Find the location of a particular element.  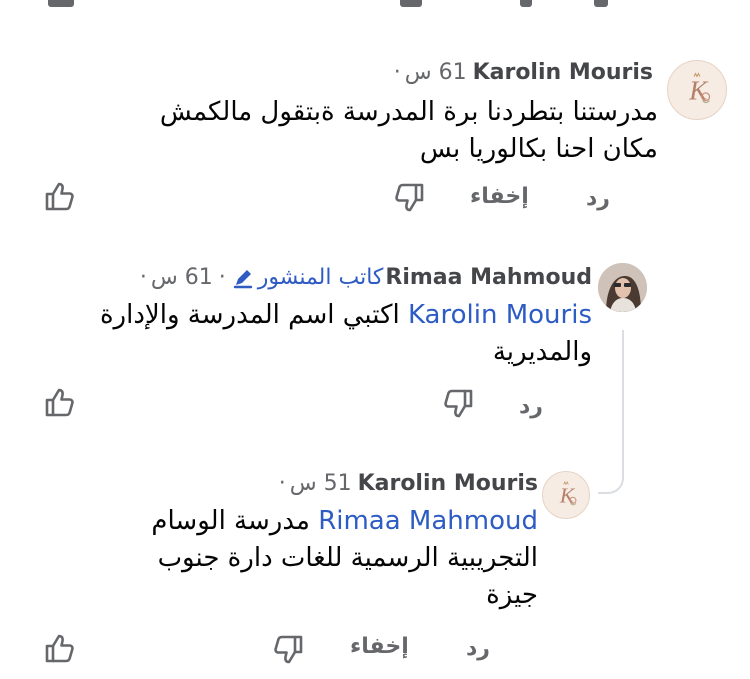

timestamp: 51 س is located at coordinates (321, 484).